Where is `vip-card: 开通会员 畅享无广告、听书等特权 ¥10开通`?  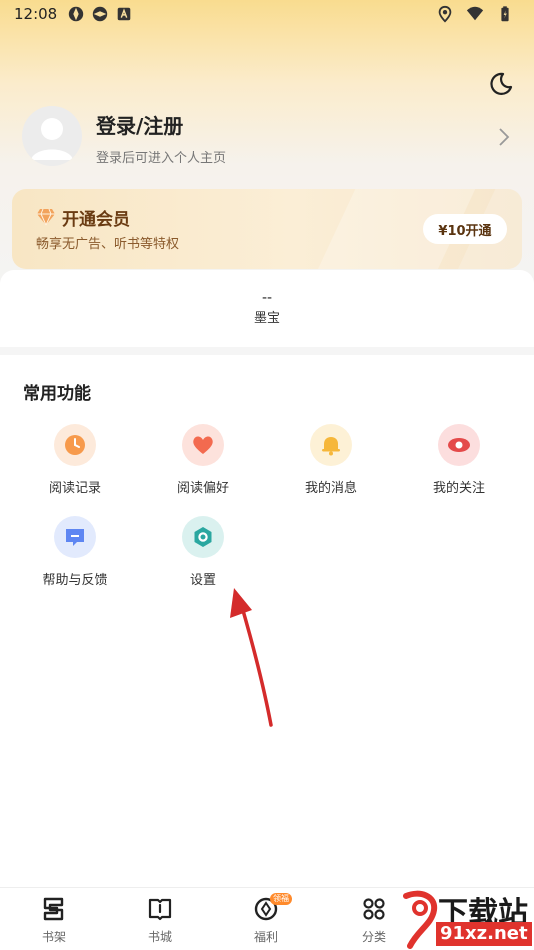
vip-card: 开通会员 畅享无广告、听书等特权 ¥10开通 is located at coordinates (267, 229).